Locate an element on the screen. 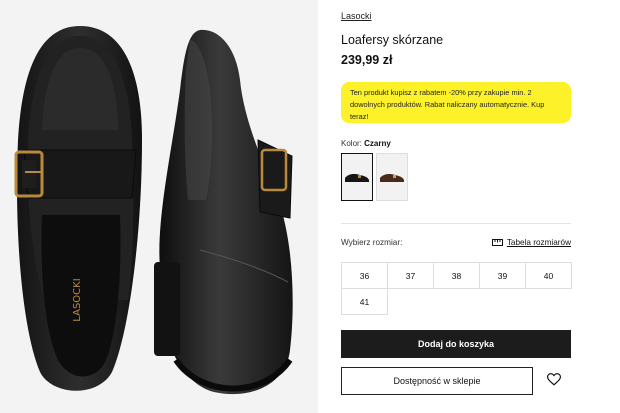 Image resolution: width=620 pixels, height=413 pixels. size-grid: 36 37 38 39 40 41 is located at coordinates (456, 288).